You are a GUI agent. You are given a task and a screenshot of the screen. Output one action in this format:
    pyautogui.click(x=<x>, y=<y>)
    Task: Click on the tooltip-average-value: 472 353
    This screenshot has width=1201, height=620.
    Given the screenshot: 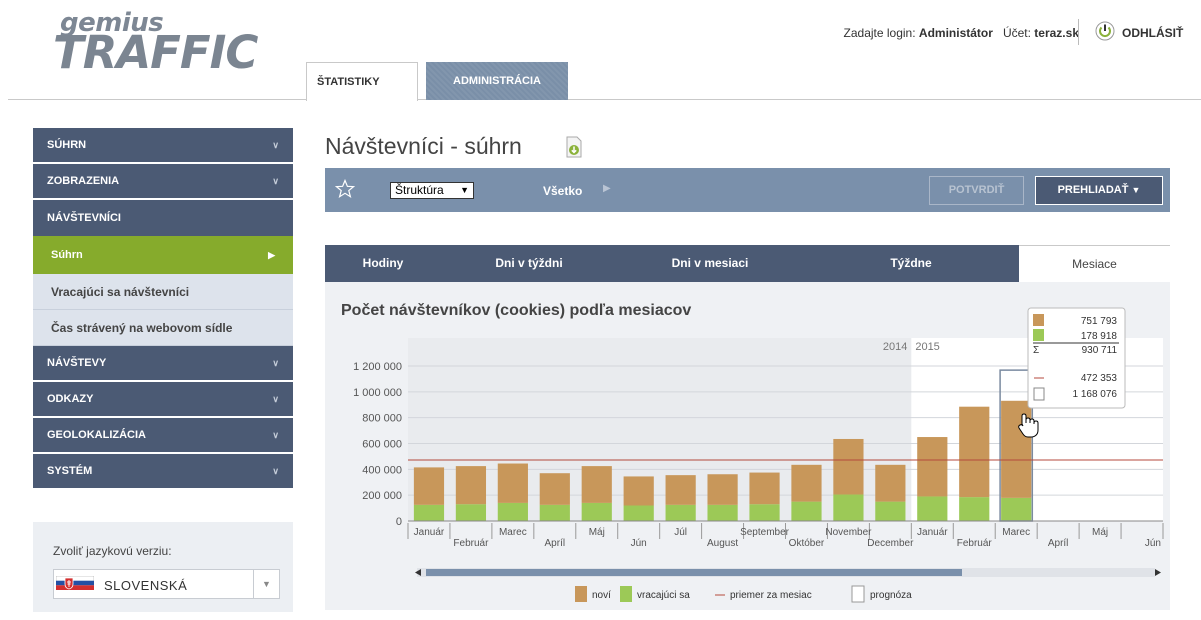 What is the action you would take?
    pyautogui.click(x=1099, y=378)
    